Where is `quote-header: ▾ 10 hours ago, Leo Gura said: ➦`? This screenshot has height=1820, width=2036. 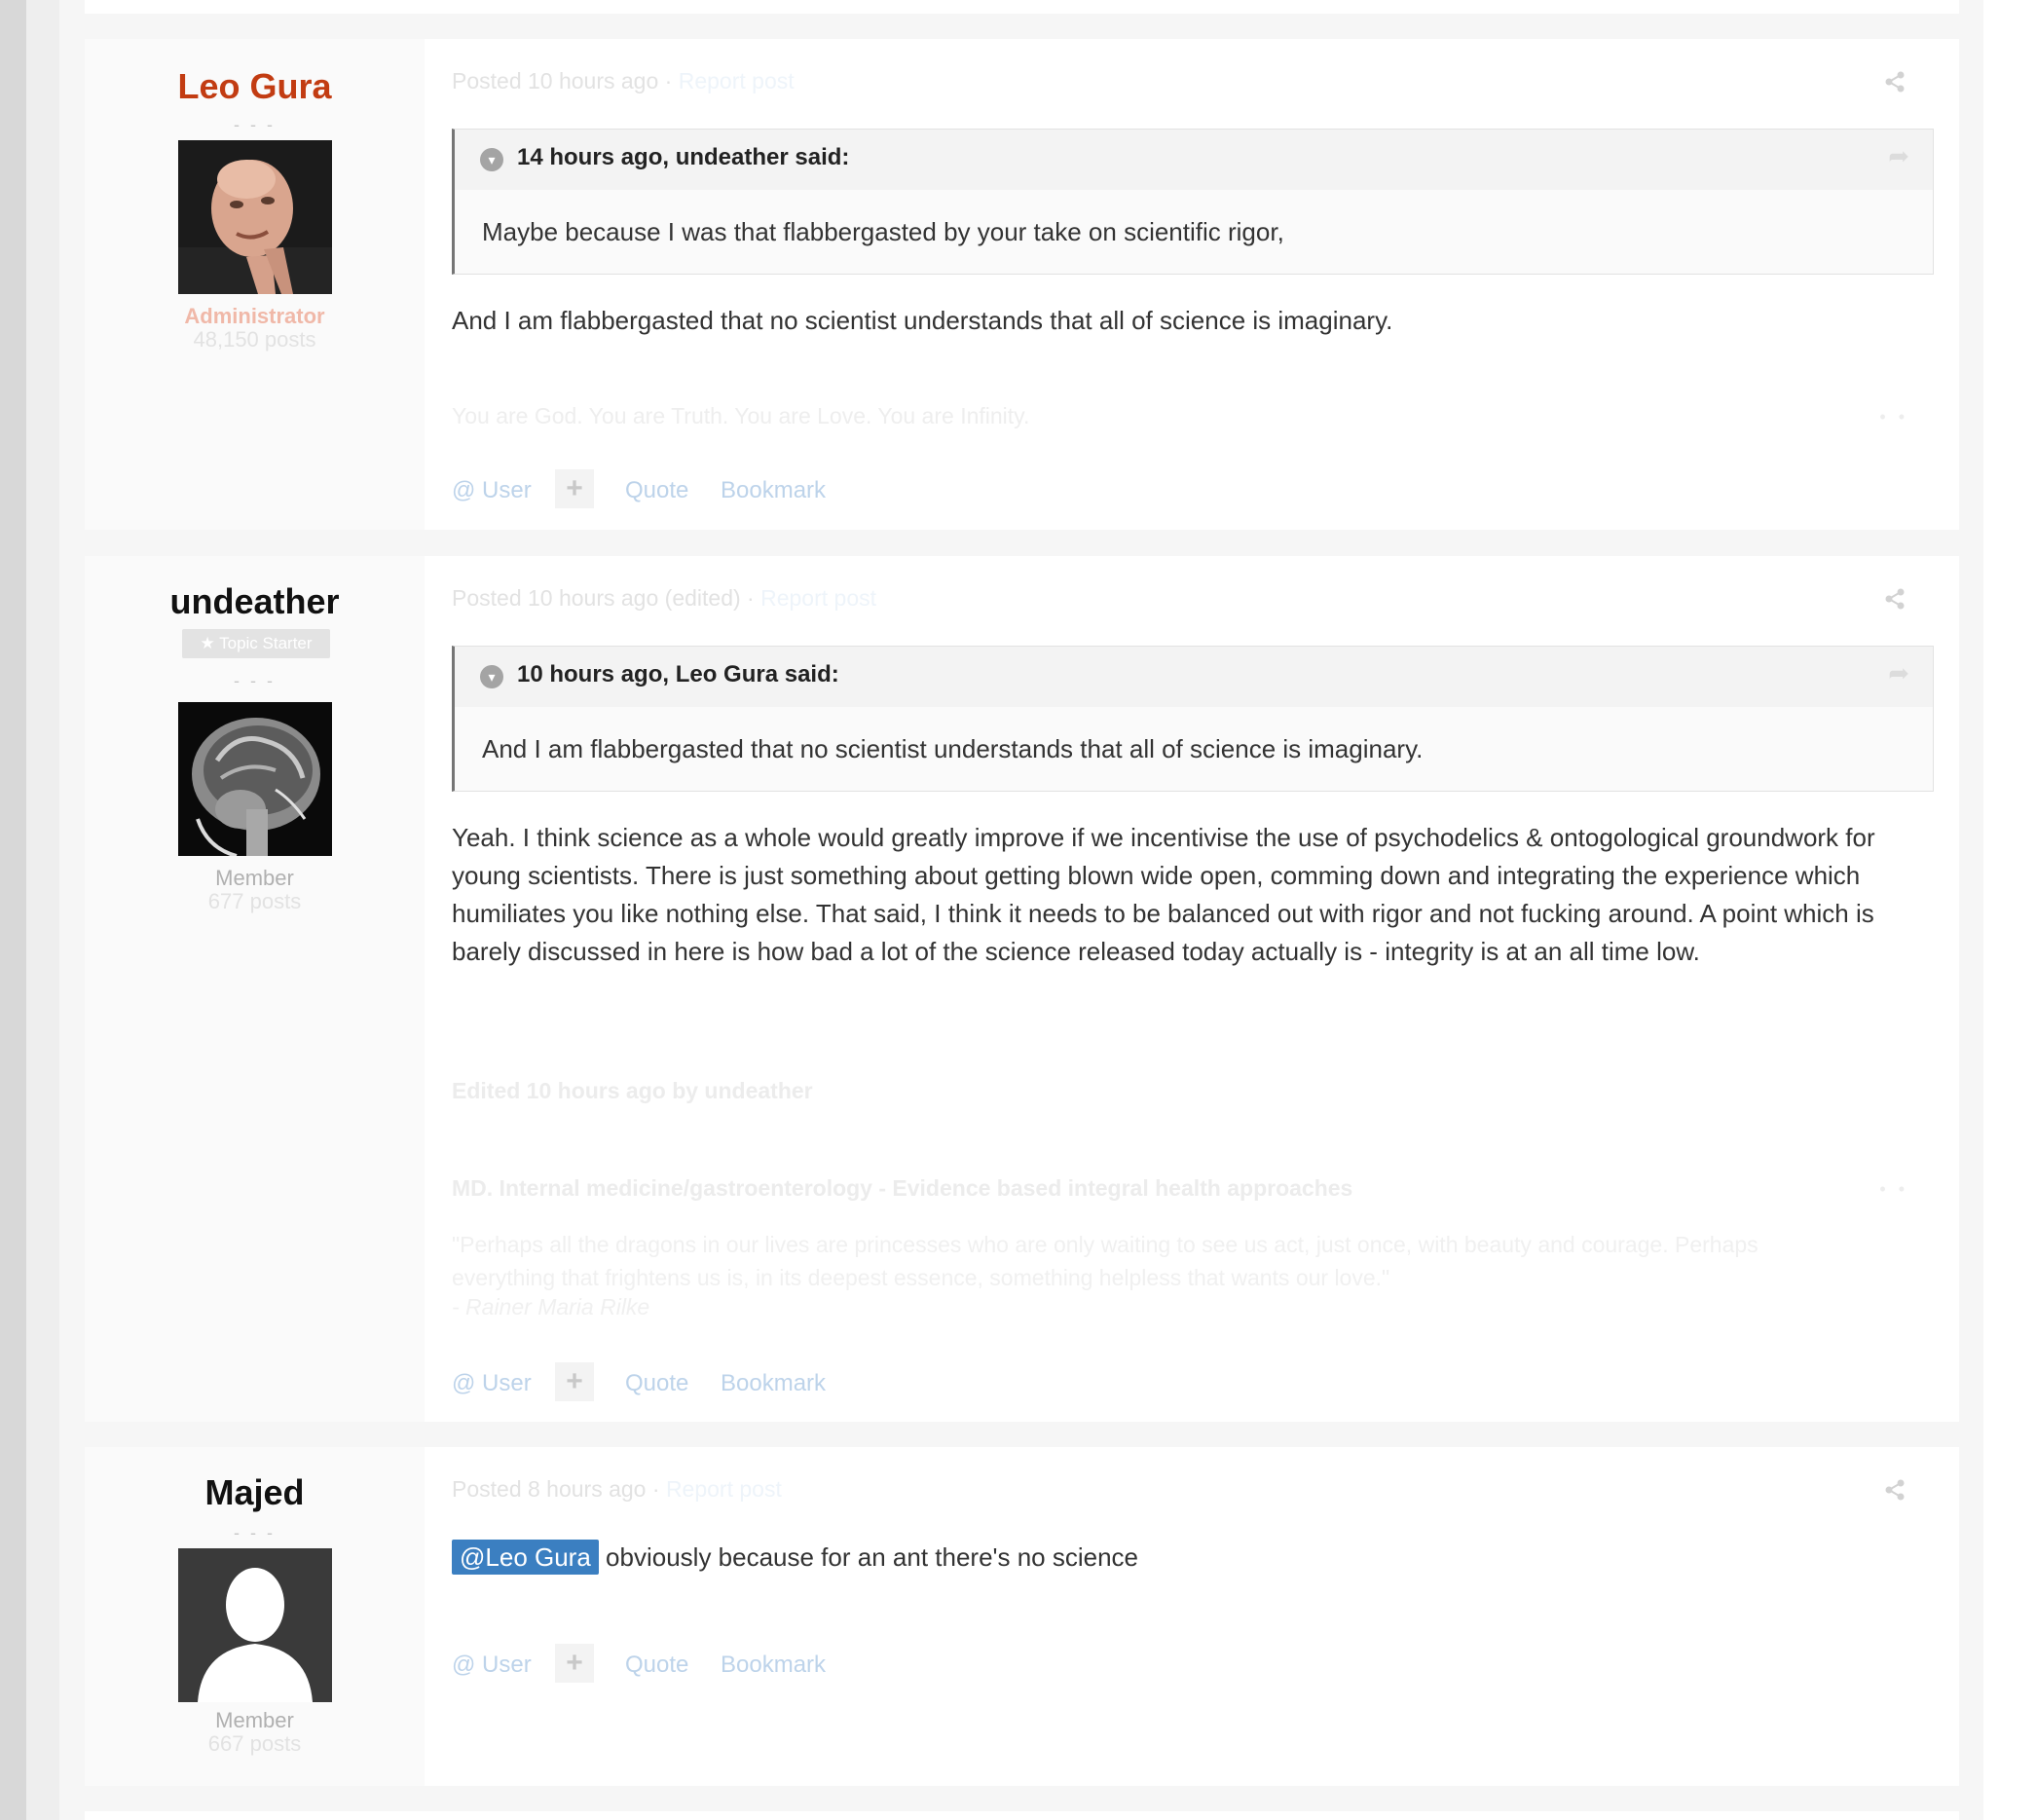
quote-header: ▾ 10 hours ago, Leo Gura said: ➦ is located at coordinates (1194, 677).